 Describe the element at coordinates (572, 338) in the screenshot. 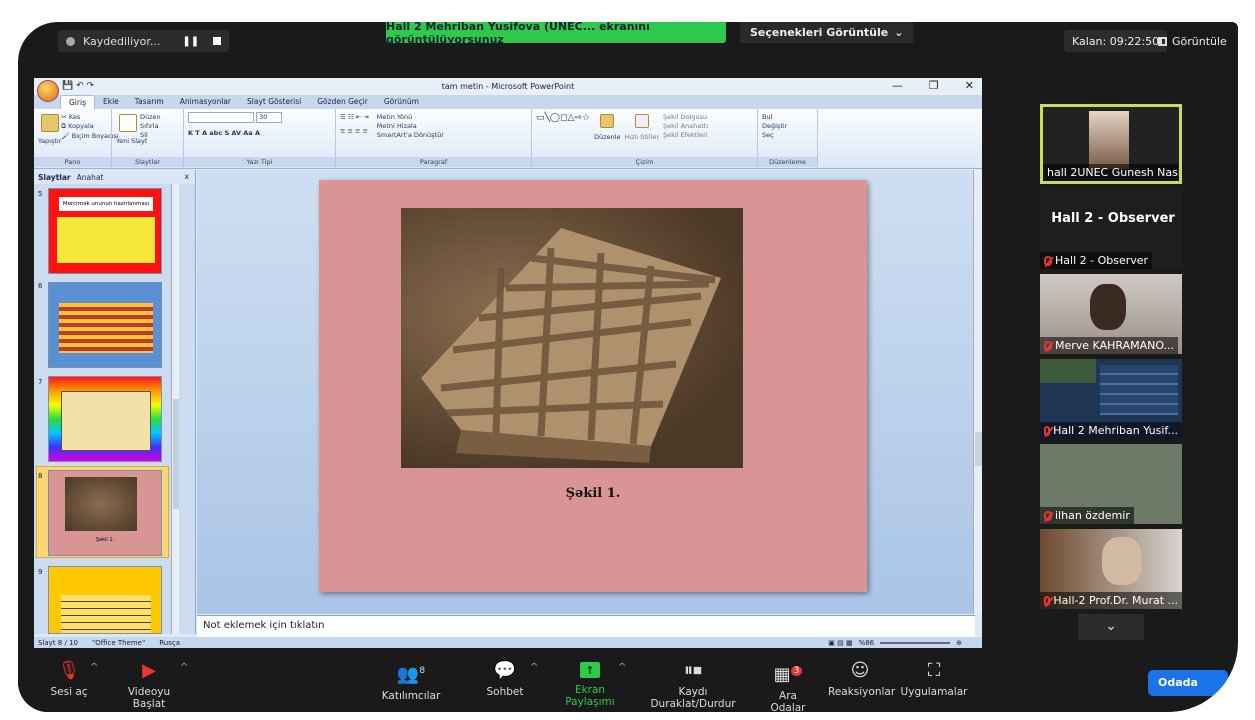

I see `waffle-photo` at that location.